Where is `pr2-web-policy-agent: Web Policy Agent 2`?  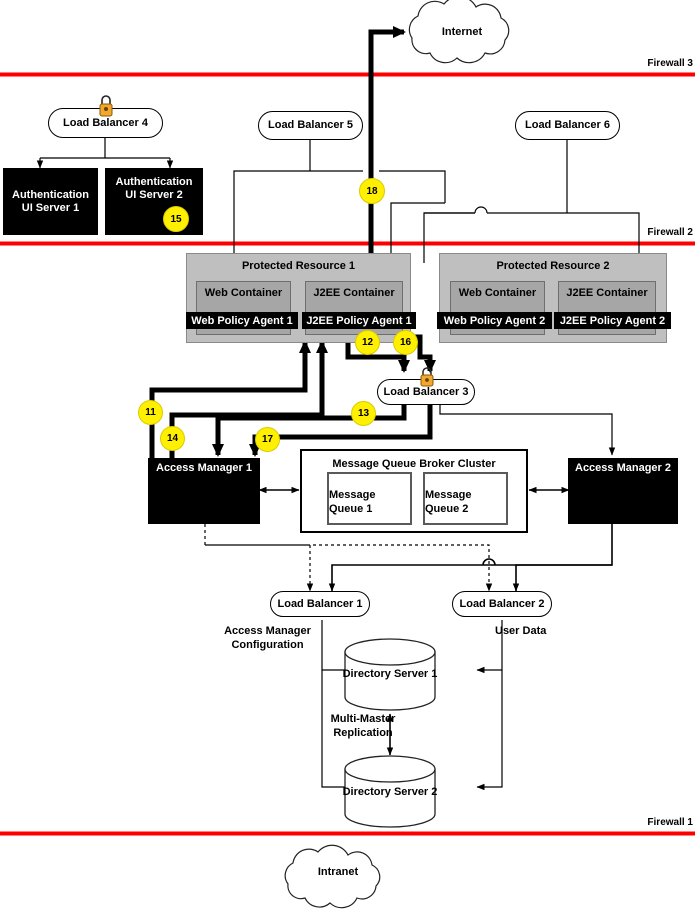
pr2-web-policy-agent: Web Policy Agent 2 is located at coordinates (494, 320).